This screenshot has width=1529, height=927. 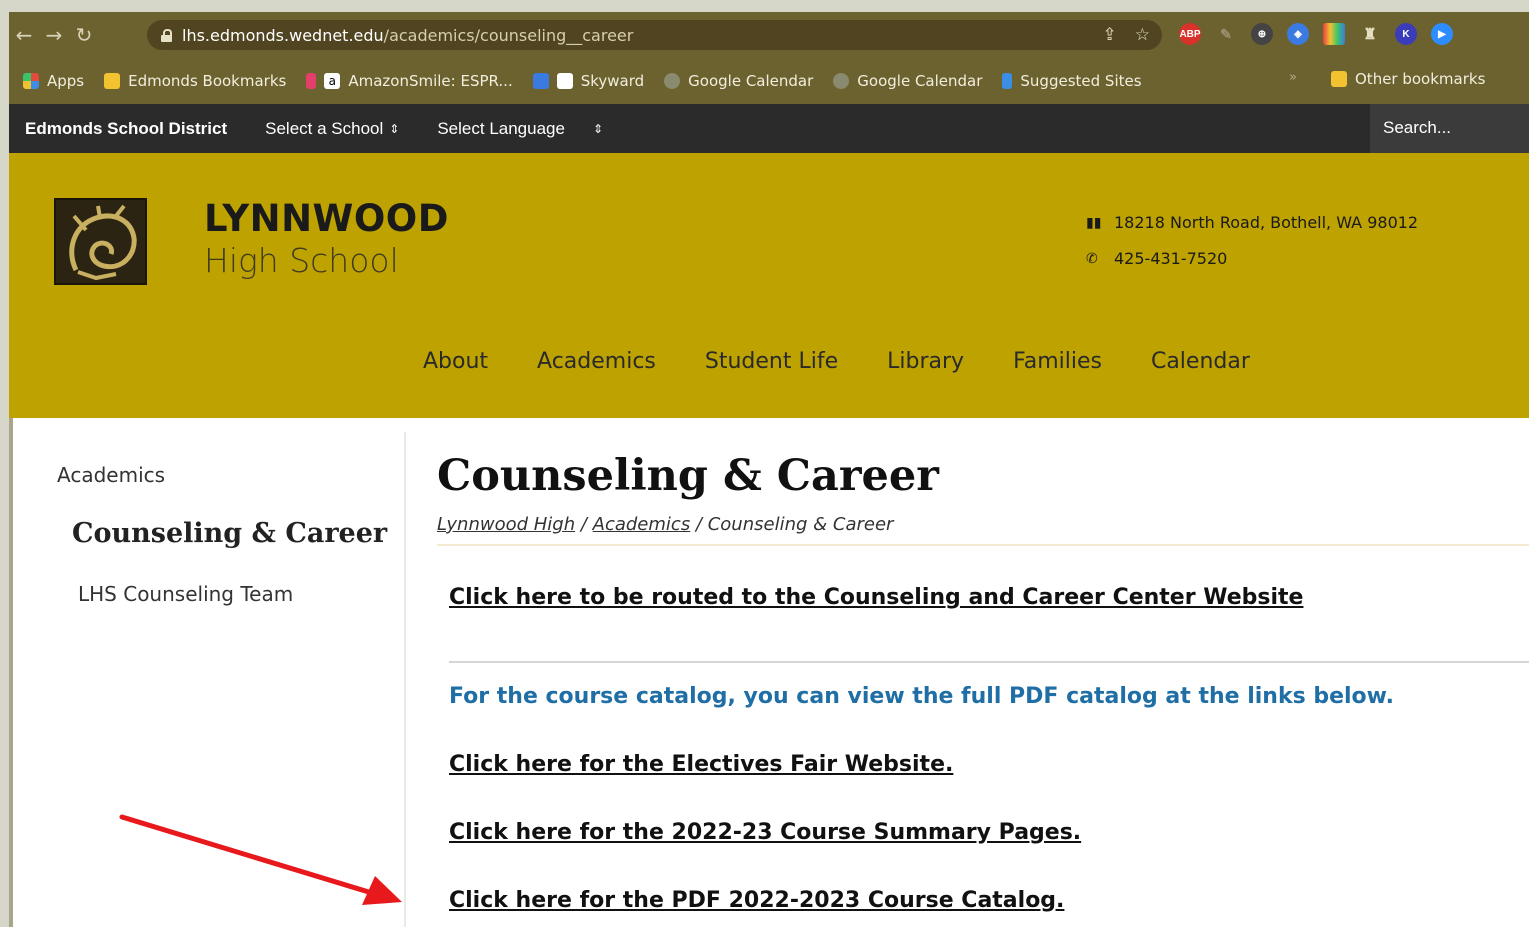 What do you see at coordinates (1316, 34) in the screenshot?
I see `extensions: ABP ✎ ⊕ ◈ ♜ K ▶` at bounding box center [1316, 34].